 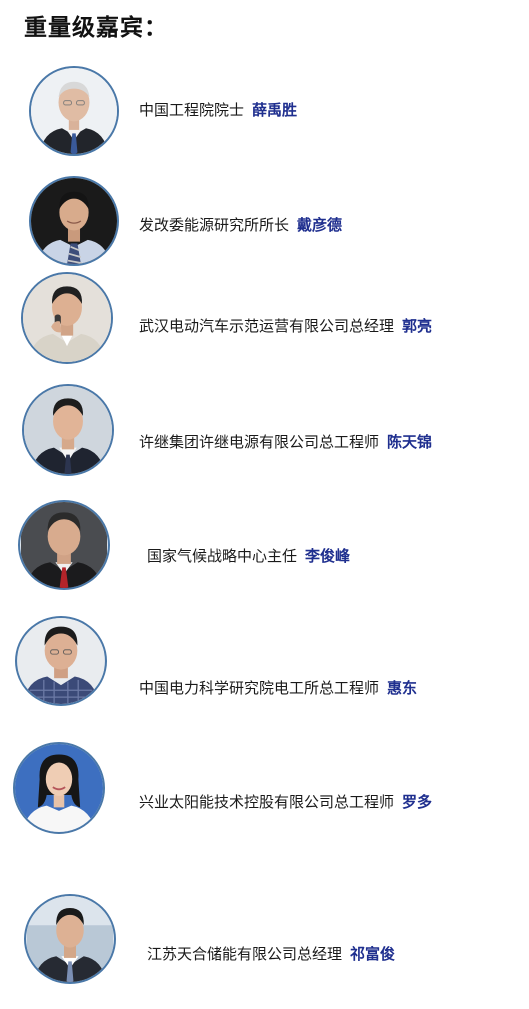 What do you see at coordinates (410, 442) in the screenshot?
I see `guest-name: 陈天锦` at bounding box center [410, 442].